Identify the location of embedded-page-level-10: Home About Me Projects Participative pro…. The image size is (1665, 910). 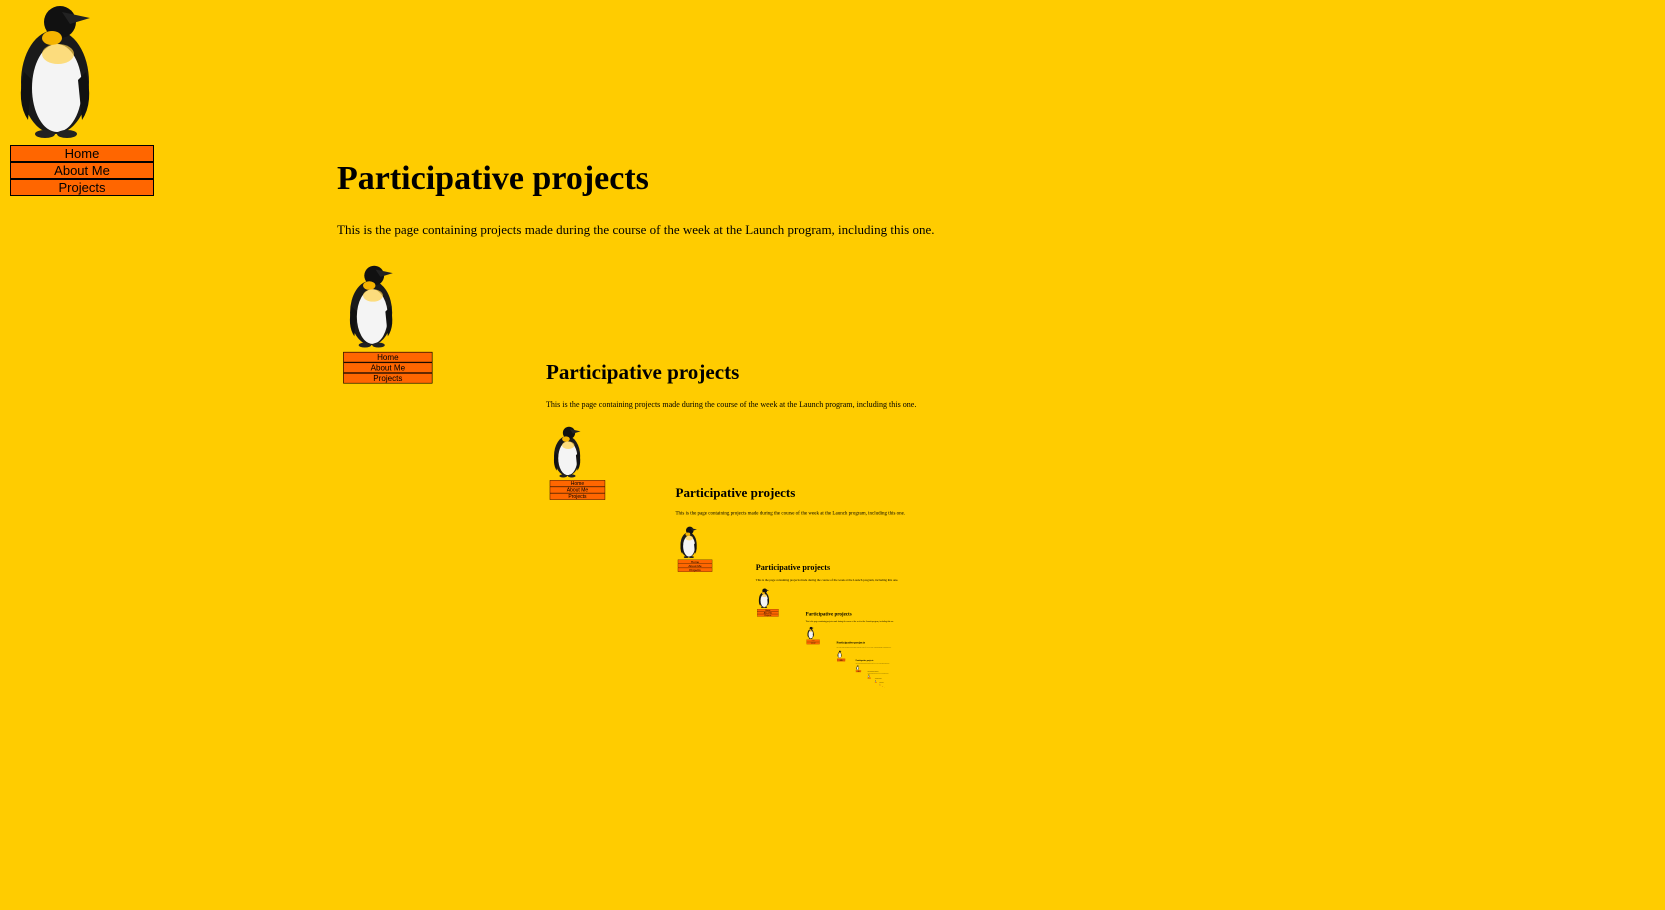
(886, 687).